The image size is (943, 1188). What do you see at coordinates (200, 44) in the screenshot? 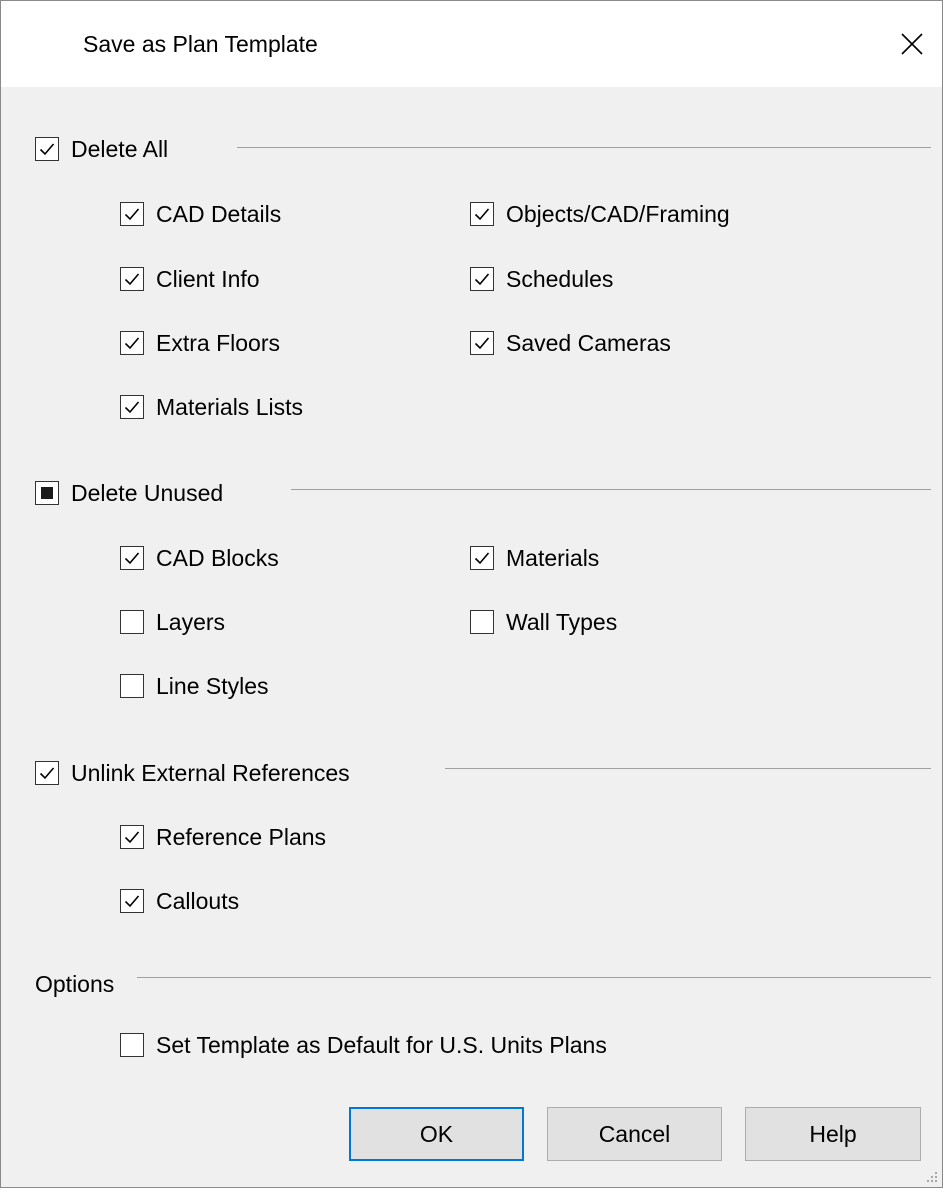
I see `window-title: Save as Plan Template` at bounding box center [200, 44].